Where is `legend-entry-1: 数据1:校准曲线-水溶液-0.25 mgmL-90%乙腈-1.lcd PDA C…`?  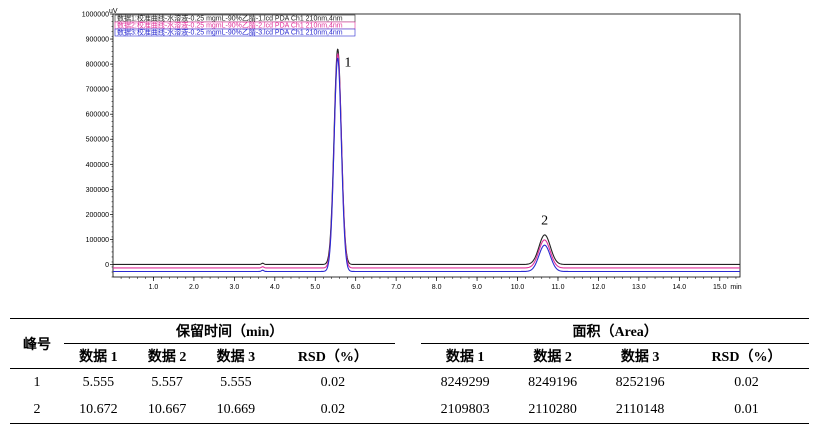
legend-entry-1: 数据1:校准曲线-水溶液-0.25 mgmL-90%乙腈-1.lcd PDA C… is located at coordinates (230, 18).